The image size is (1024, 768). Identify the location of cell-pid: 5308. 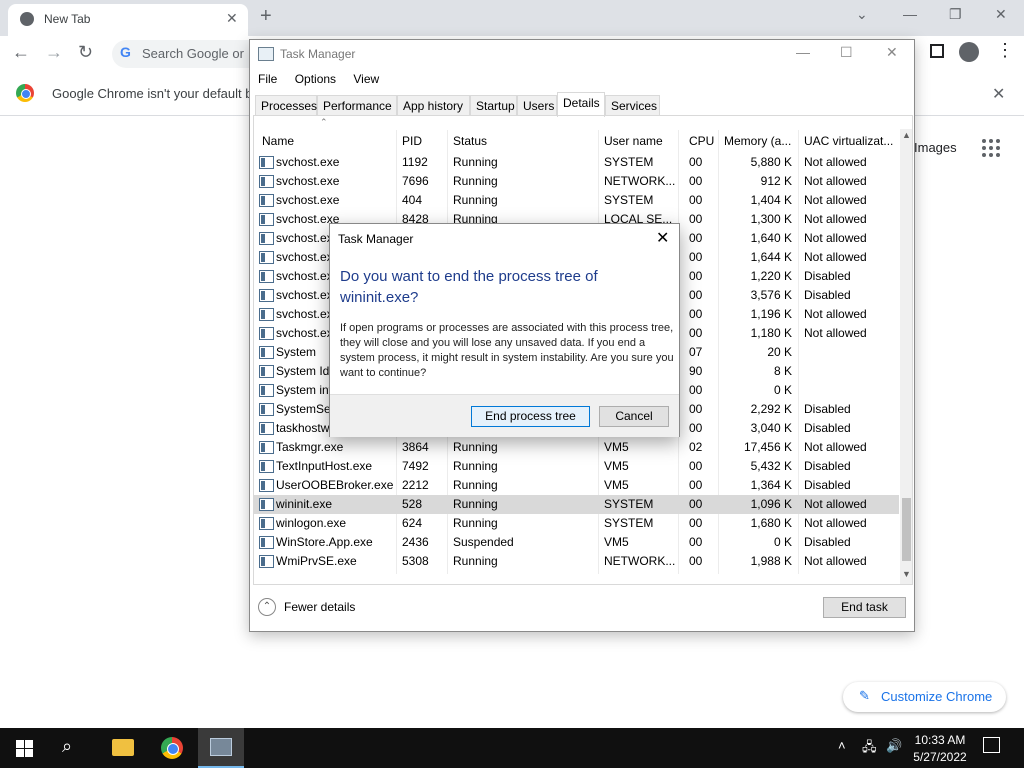
(415, 561).